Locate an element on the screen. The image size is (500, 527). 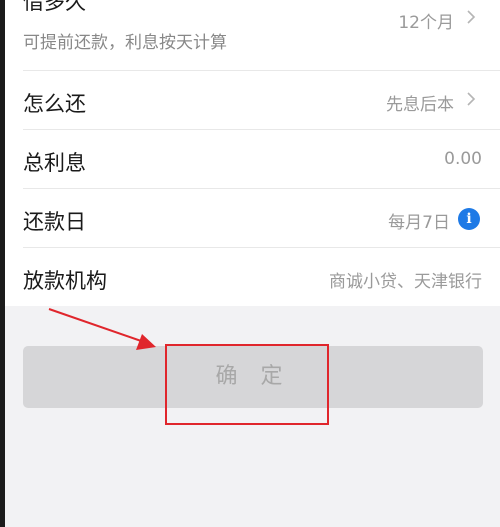
annotation-arrow is located at coordinates (102, 329).